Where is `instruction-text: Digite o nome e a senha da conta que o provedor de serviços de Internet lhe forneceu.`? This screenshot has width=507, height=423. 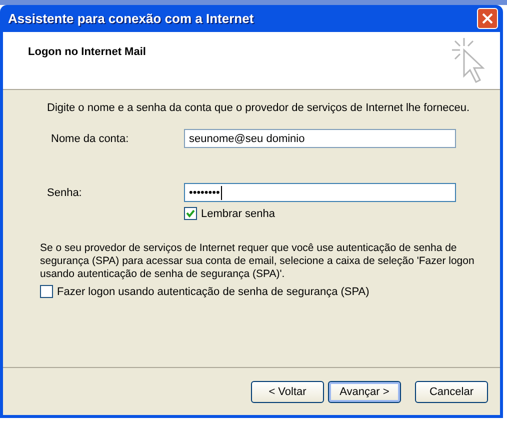
instruction-text: Digite o nome e a senha da conta que o provedor de serviços de Internet lhe forneceu. is located at coordinates (259, 108).